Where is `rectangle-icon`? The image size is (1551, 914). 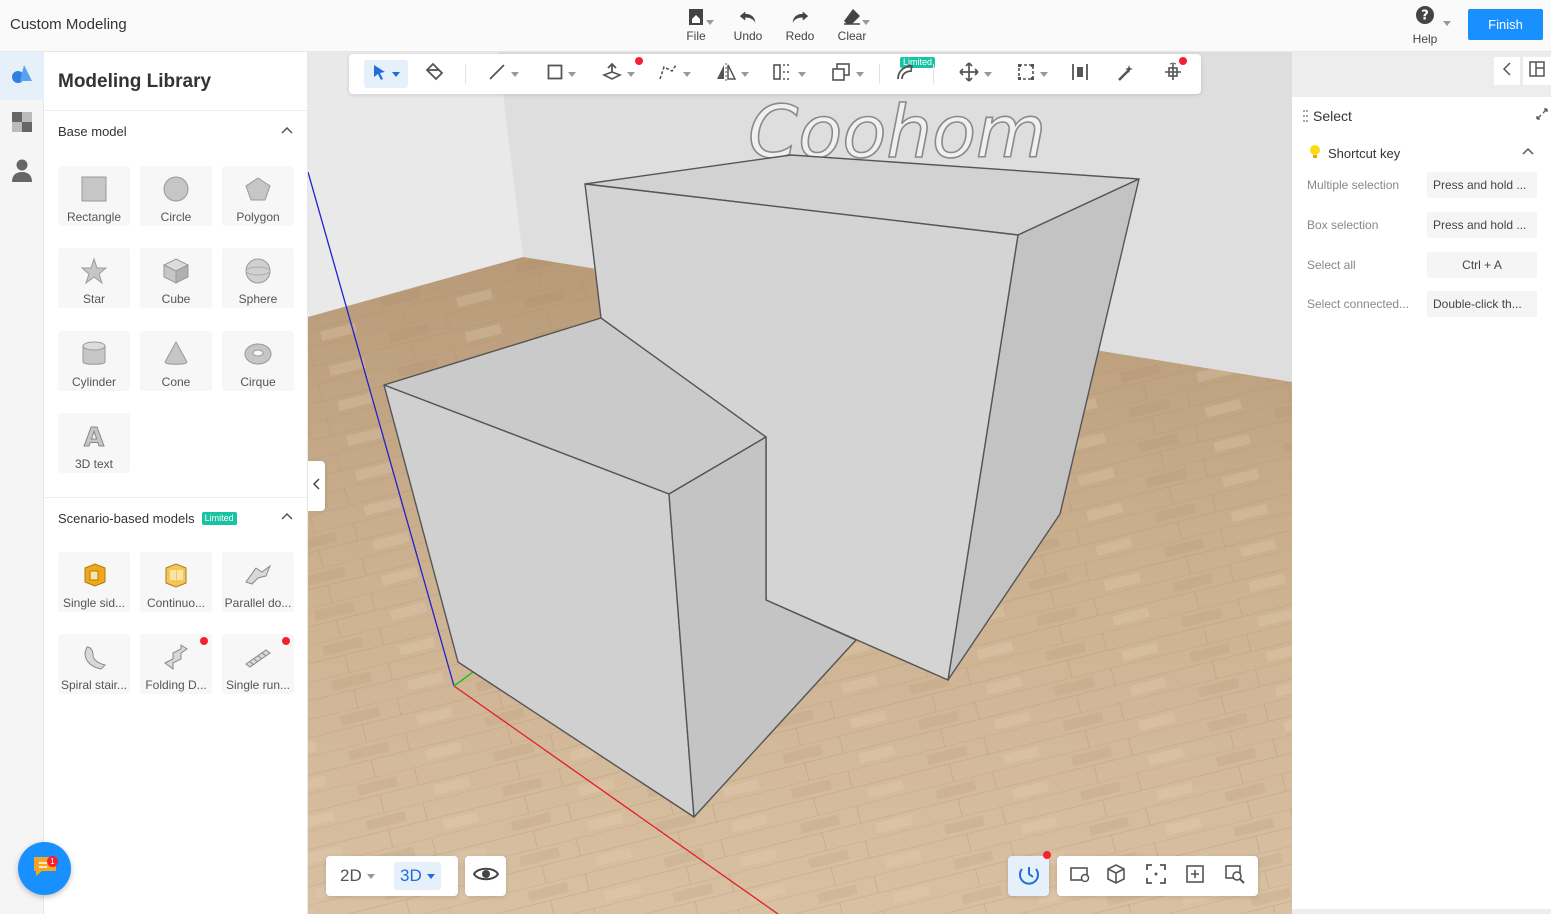
rectangle-icon is located at coordinates (94, 189).